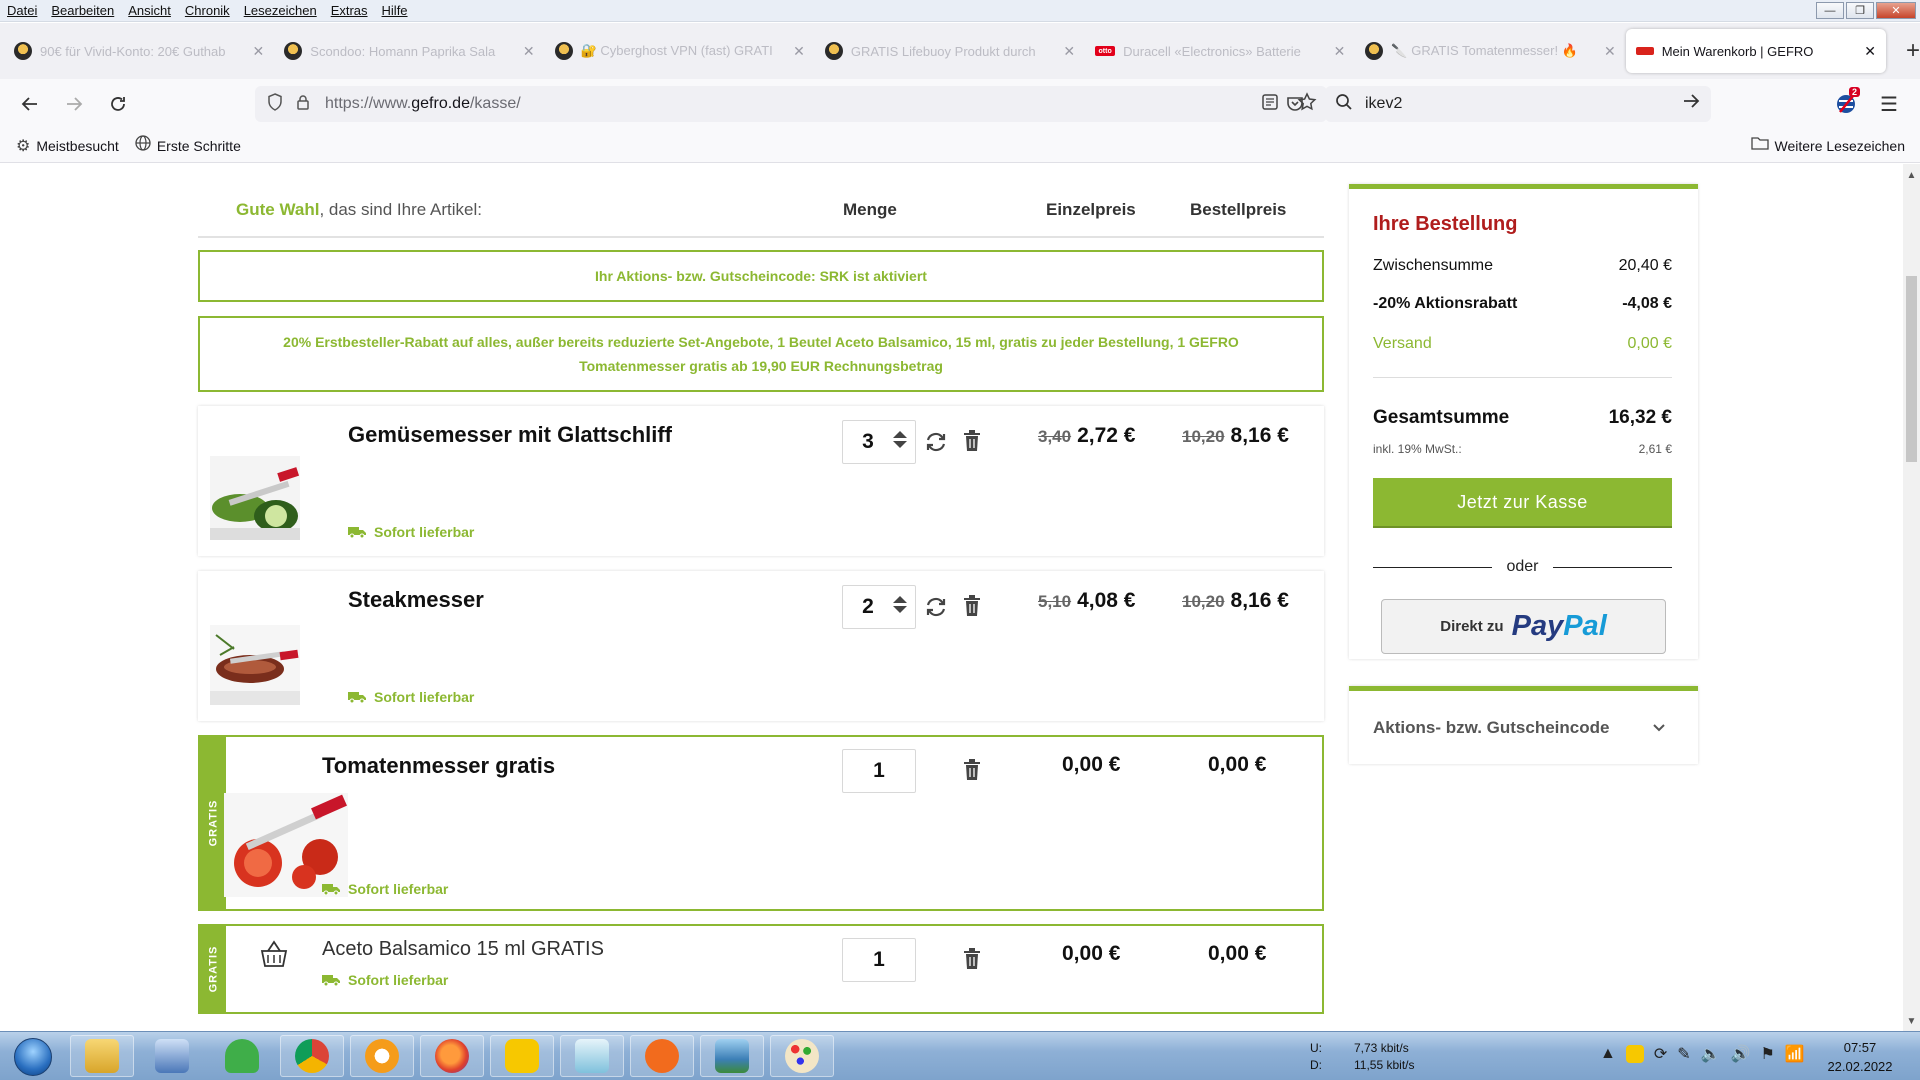  I want to click on reader-view-icon, so click(1270, 104).